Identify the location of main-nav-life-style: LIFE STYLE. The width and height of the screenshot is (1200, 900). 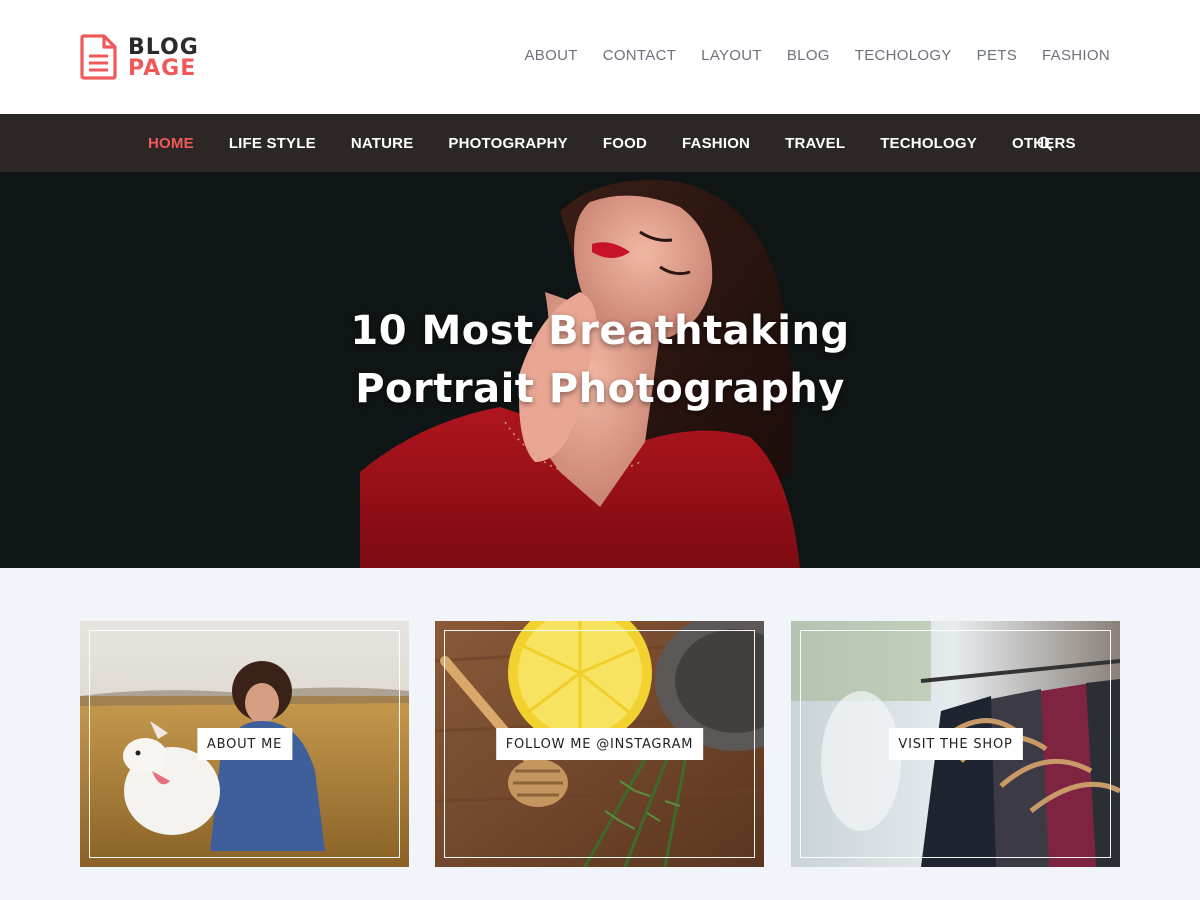
(272, 143).